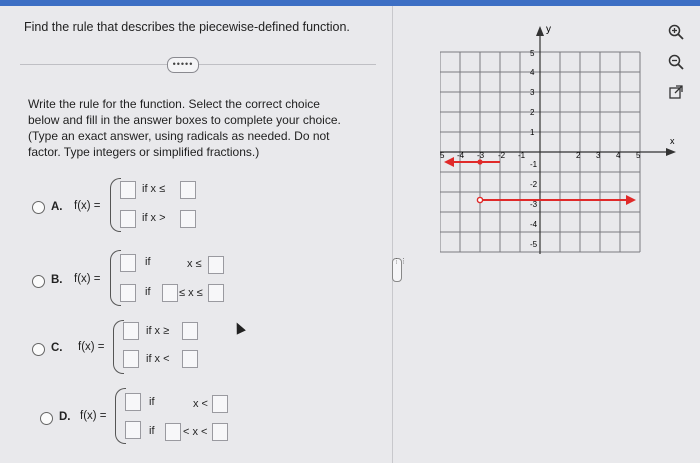  What do you see at coordinates (38, 207) in the screenshot?
I see `option-a-radio` at bounding box center [38, 207].